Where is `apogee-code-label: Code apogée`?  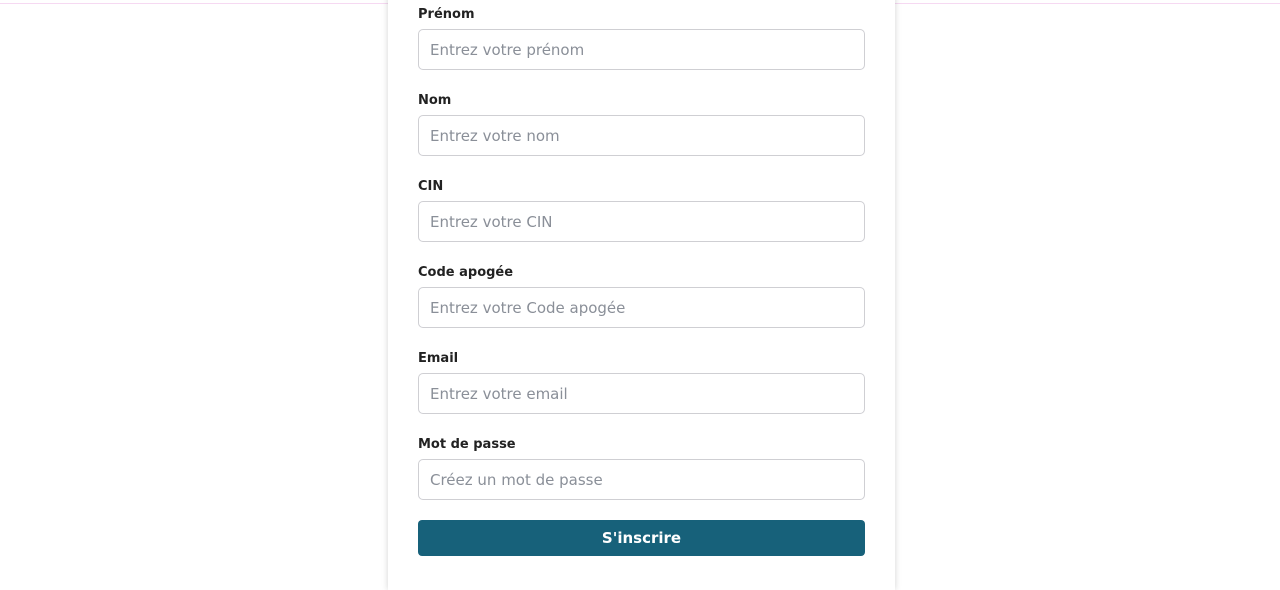 apogee-code-label: Code apogée is located at coordinates (466, 272).